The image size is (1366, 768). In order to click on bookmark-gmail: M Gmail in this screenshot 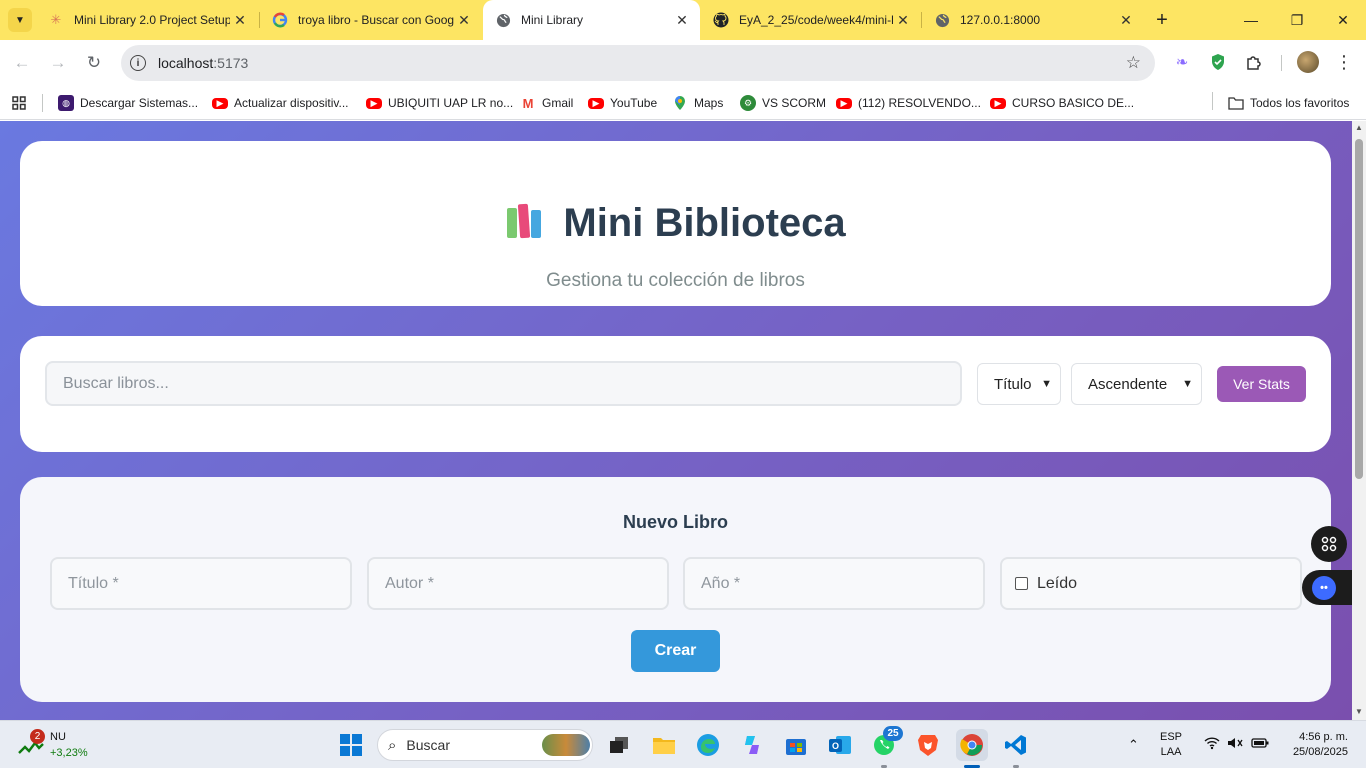, I will do `click(546, 103)`.